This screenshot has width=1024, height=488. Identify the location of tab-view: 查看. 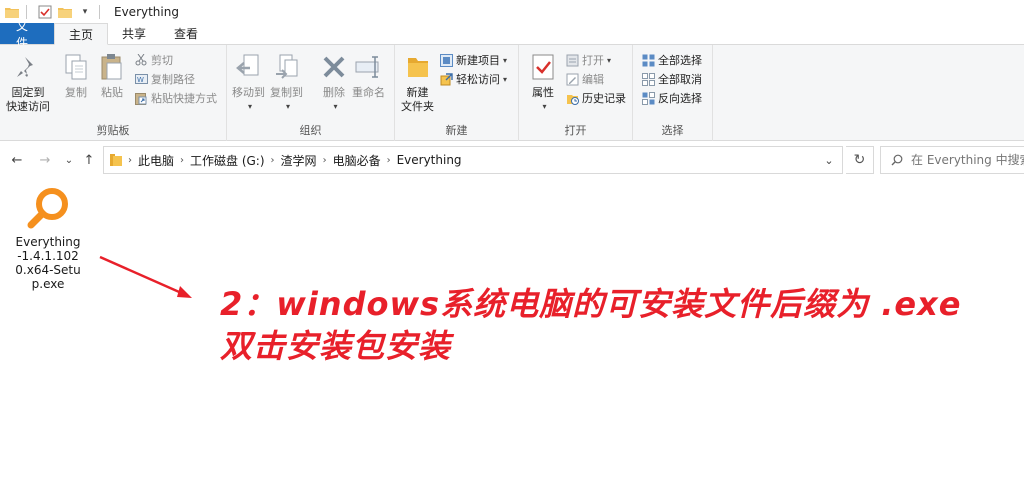
(186, 33).